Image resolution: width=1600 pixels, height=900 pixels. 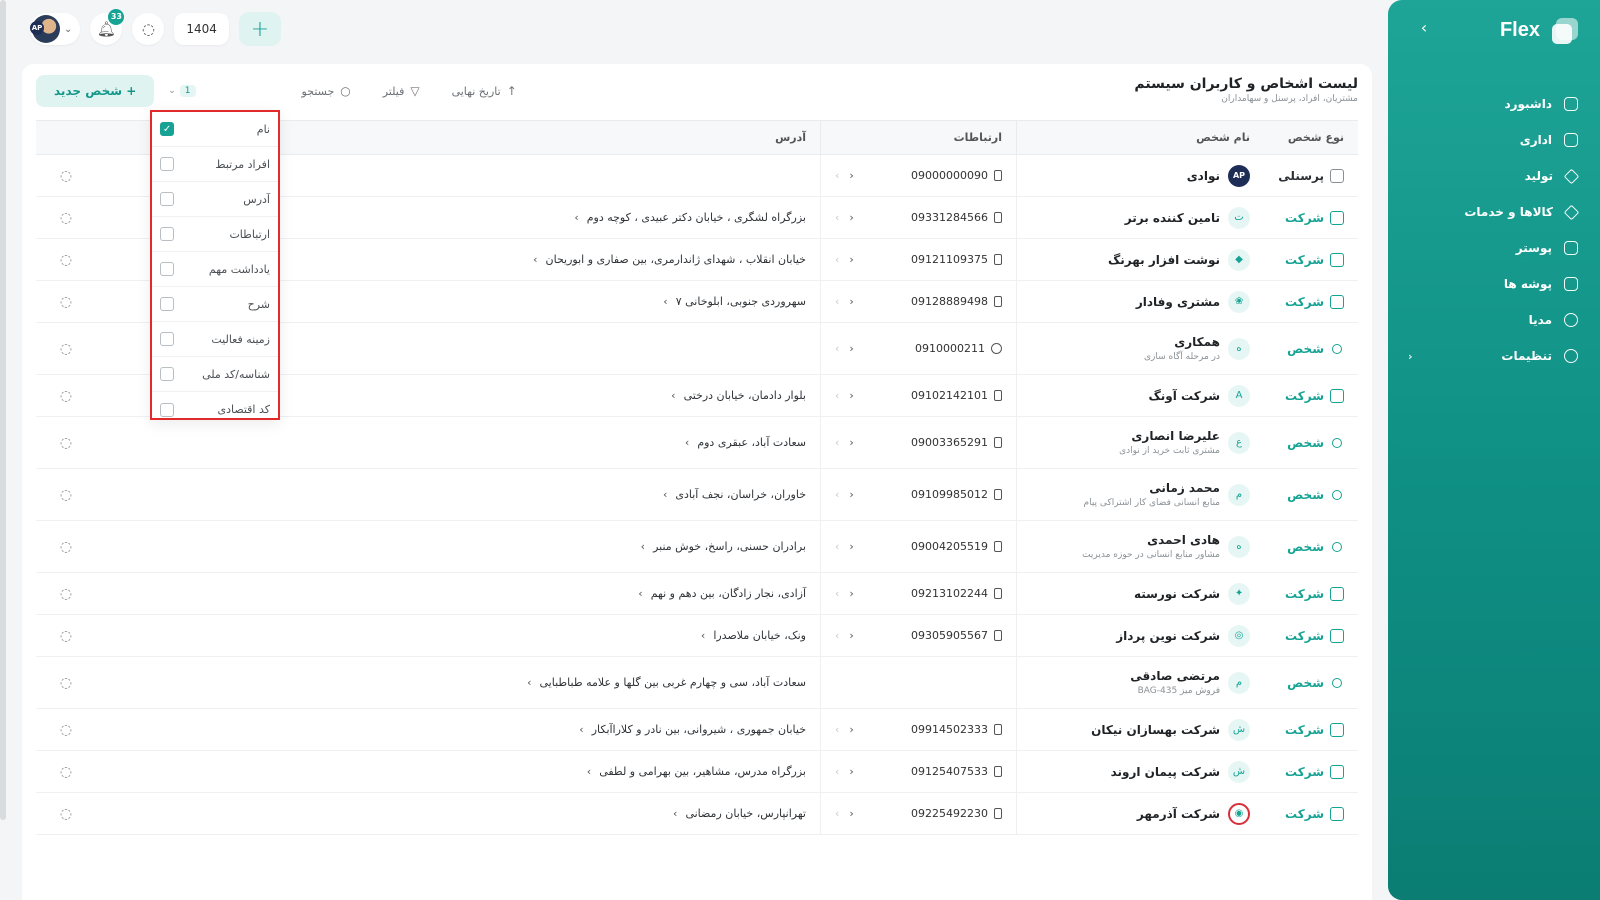 What do you see at coordinates (3, 410) in the screenshot?
I see `page-scrollbar` at bounding box center [3, 410].